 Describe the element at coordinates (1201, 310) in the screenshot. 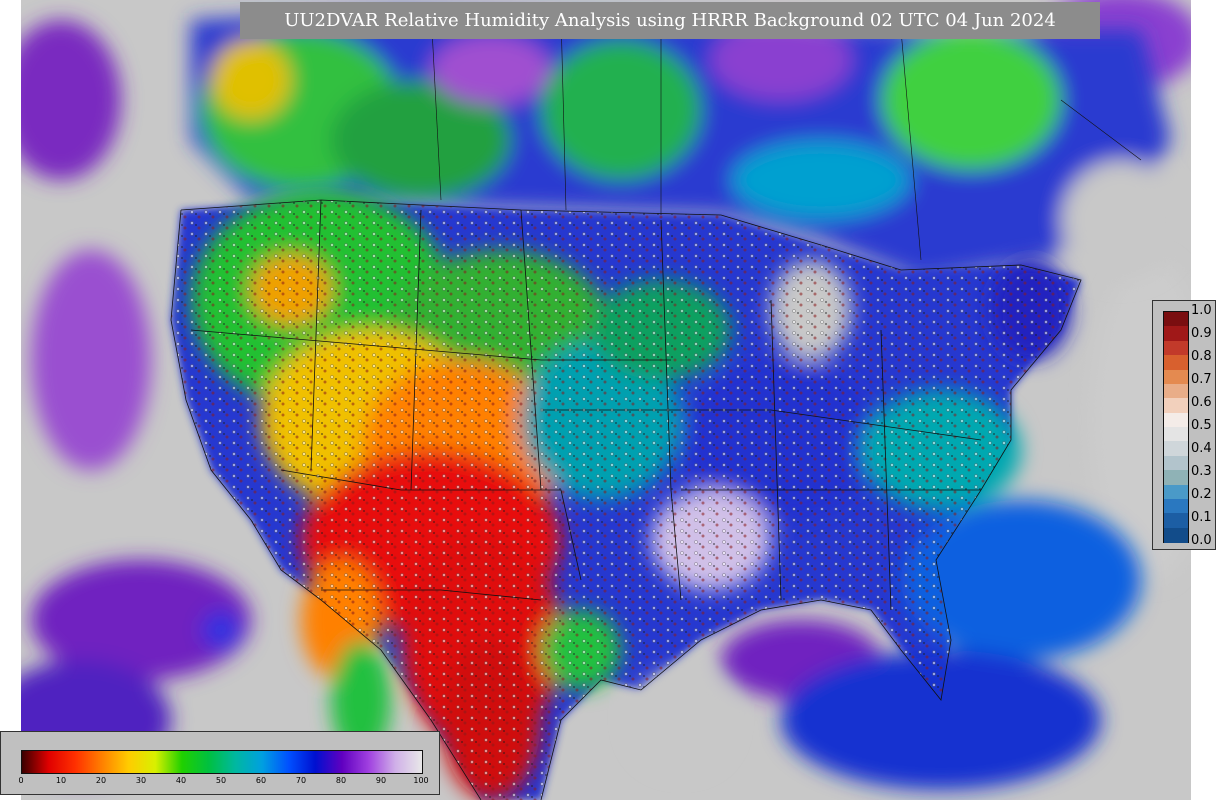

I see `rh-tick-label: 1.0` at that location.